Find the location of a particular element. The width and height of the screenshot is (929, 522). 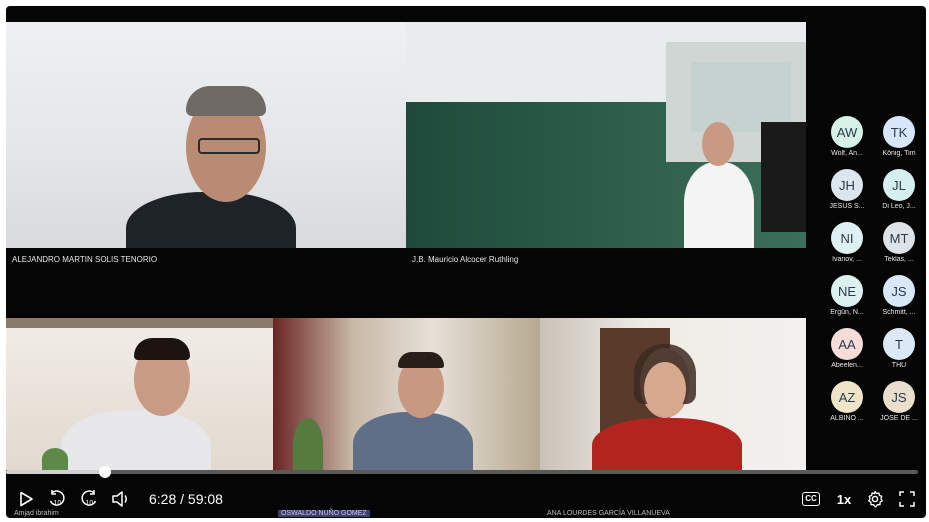

participant-avatar: T THU is located at coordinates (899, 348).